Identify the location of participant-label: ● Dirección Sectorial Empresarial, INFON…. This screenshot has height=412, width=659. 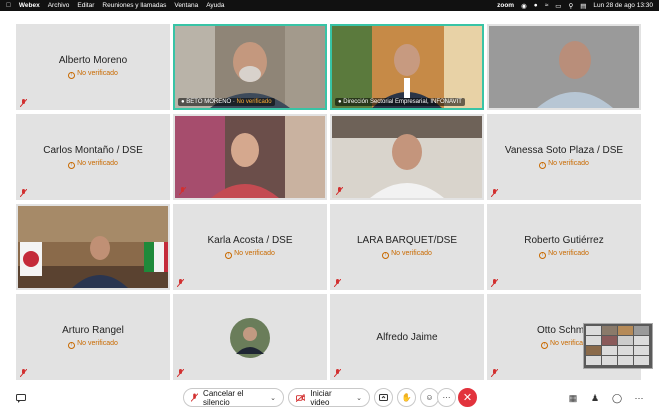
(400, 102).